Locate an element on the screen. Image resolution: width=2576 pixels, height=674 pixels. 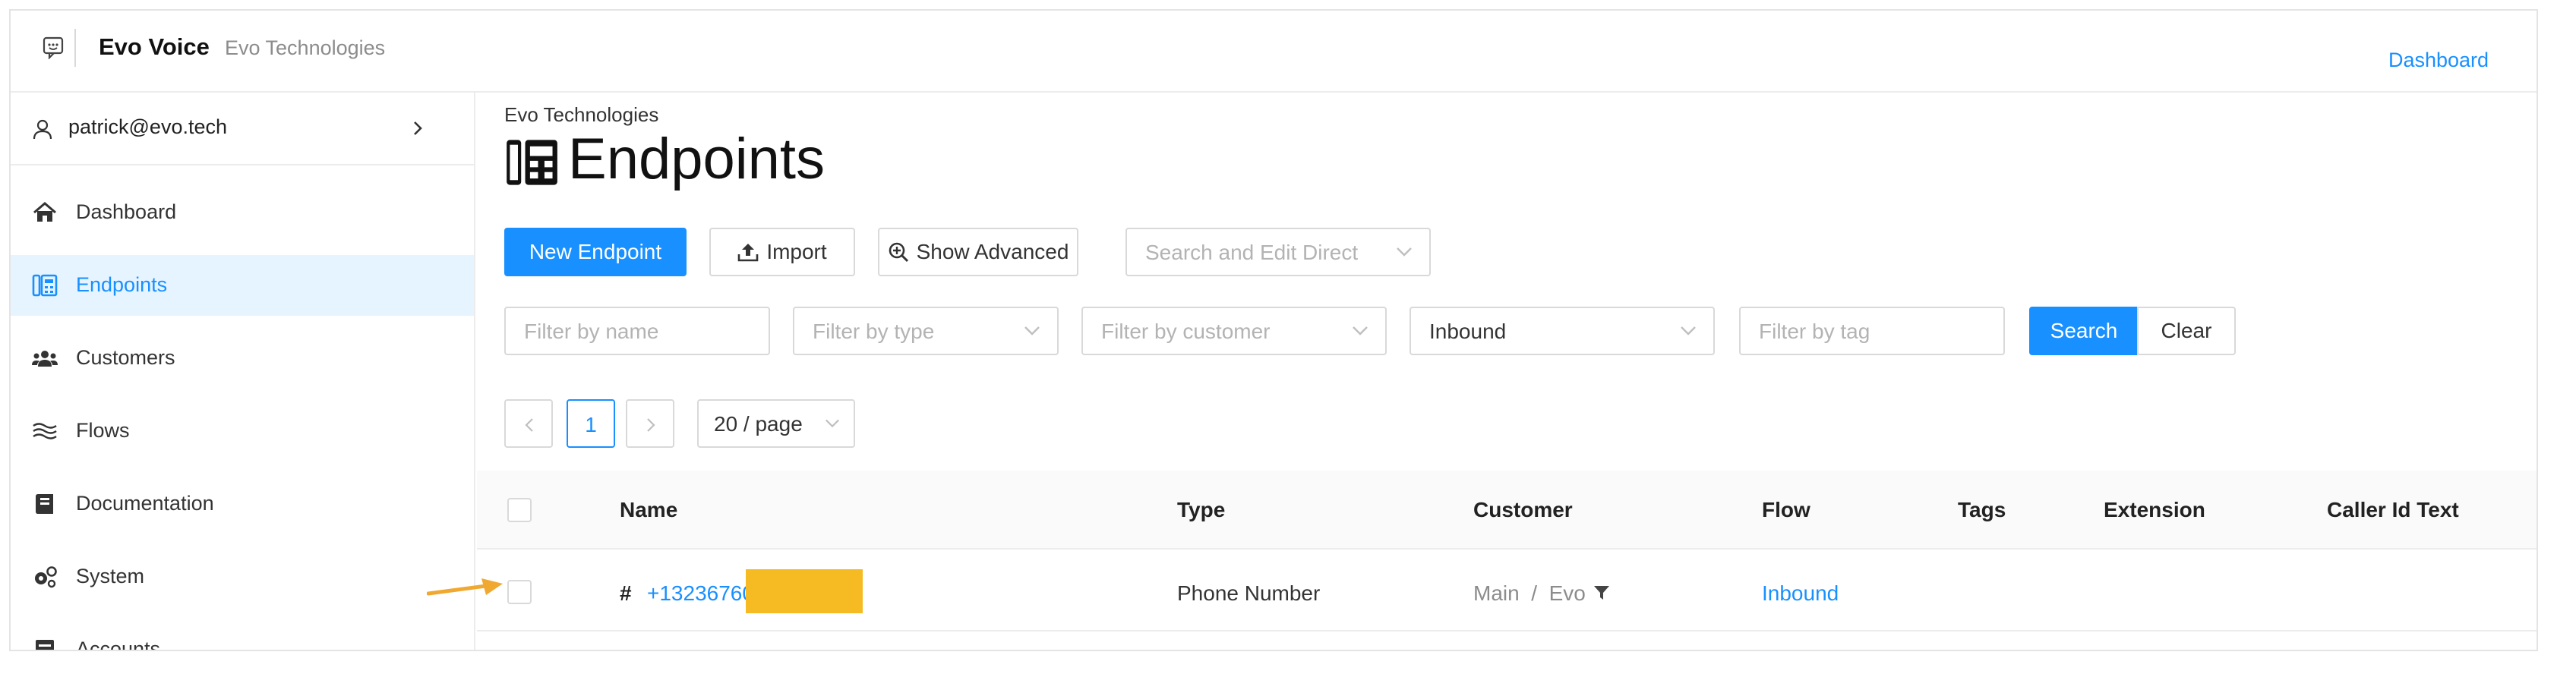
show-advanced-label: Show Advanced is located at coordinates (992, 251).